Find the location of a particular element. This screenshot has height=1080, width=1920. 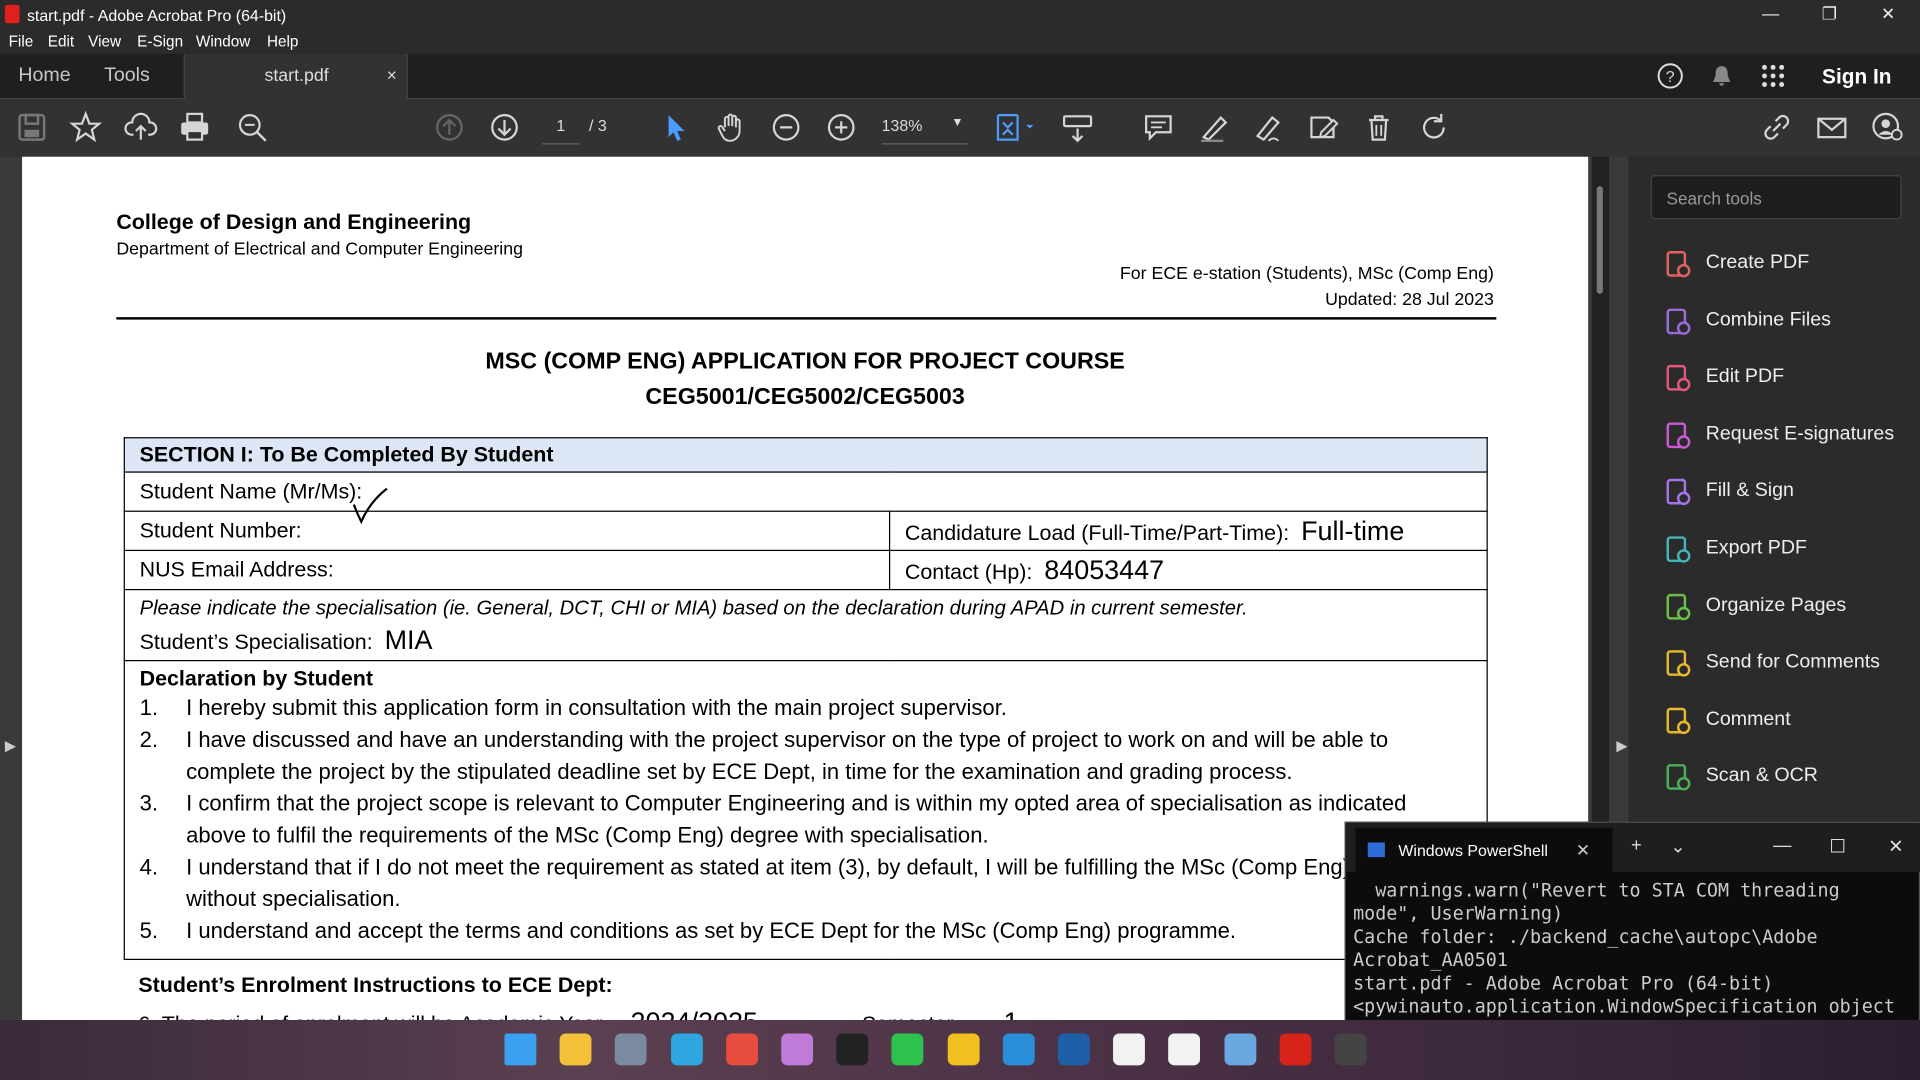

sign-in-button: Sign In is located at coordinates (1856, 77).